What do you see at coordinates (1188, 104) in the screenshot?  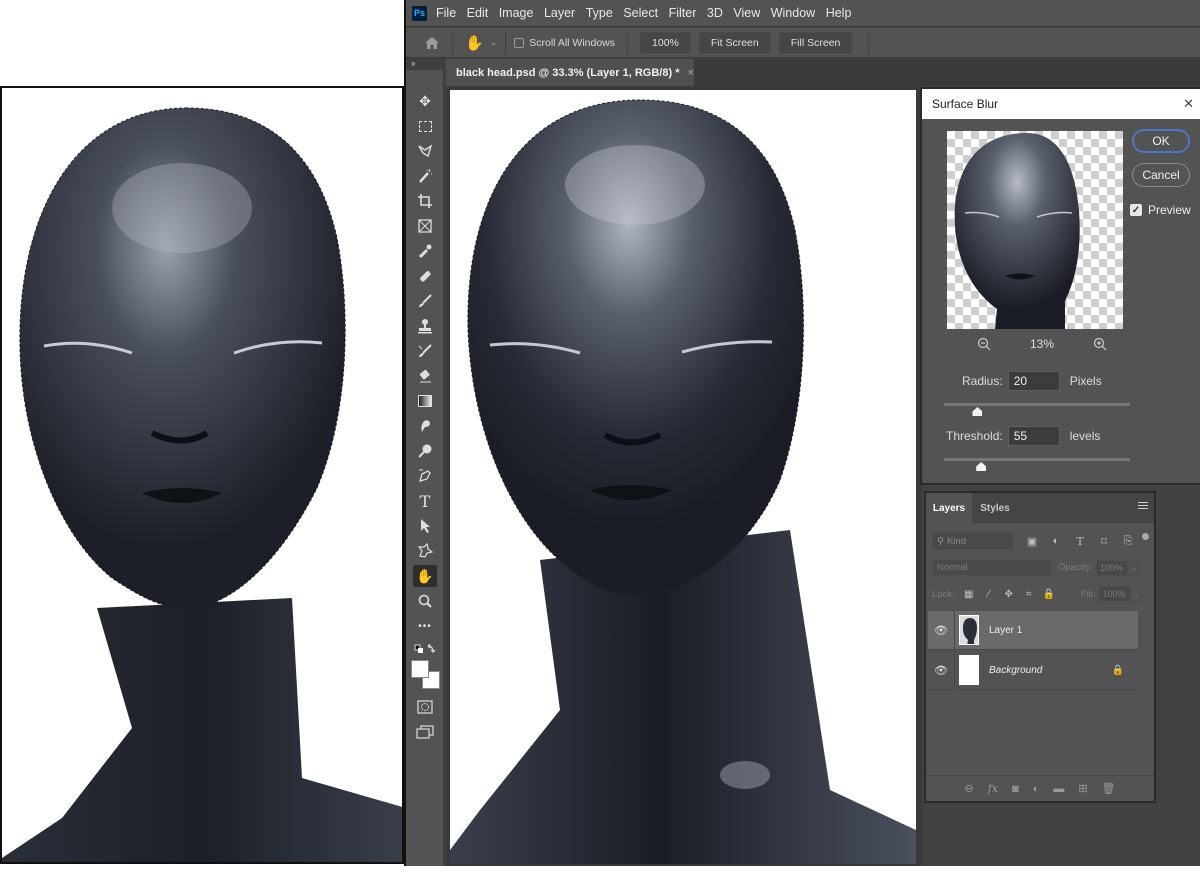 I see `close-dialog-icon: ✕` at bounding box center [1188, 104].